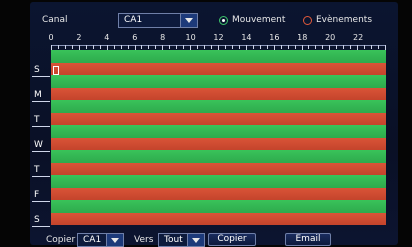  I want to click on day-label: F, so click(37, 195).